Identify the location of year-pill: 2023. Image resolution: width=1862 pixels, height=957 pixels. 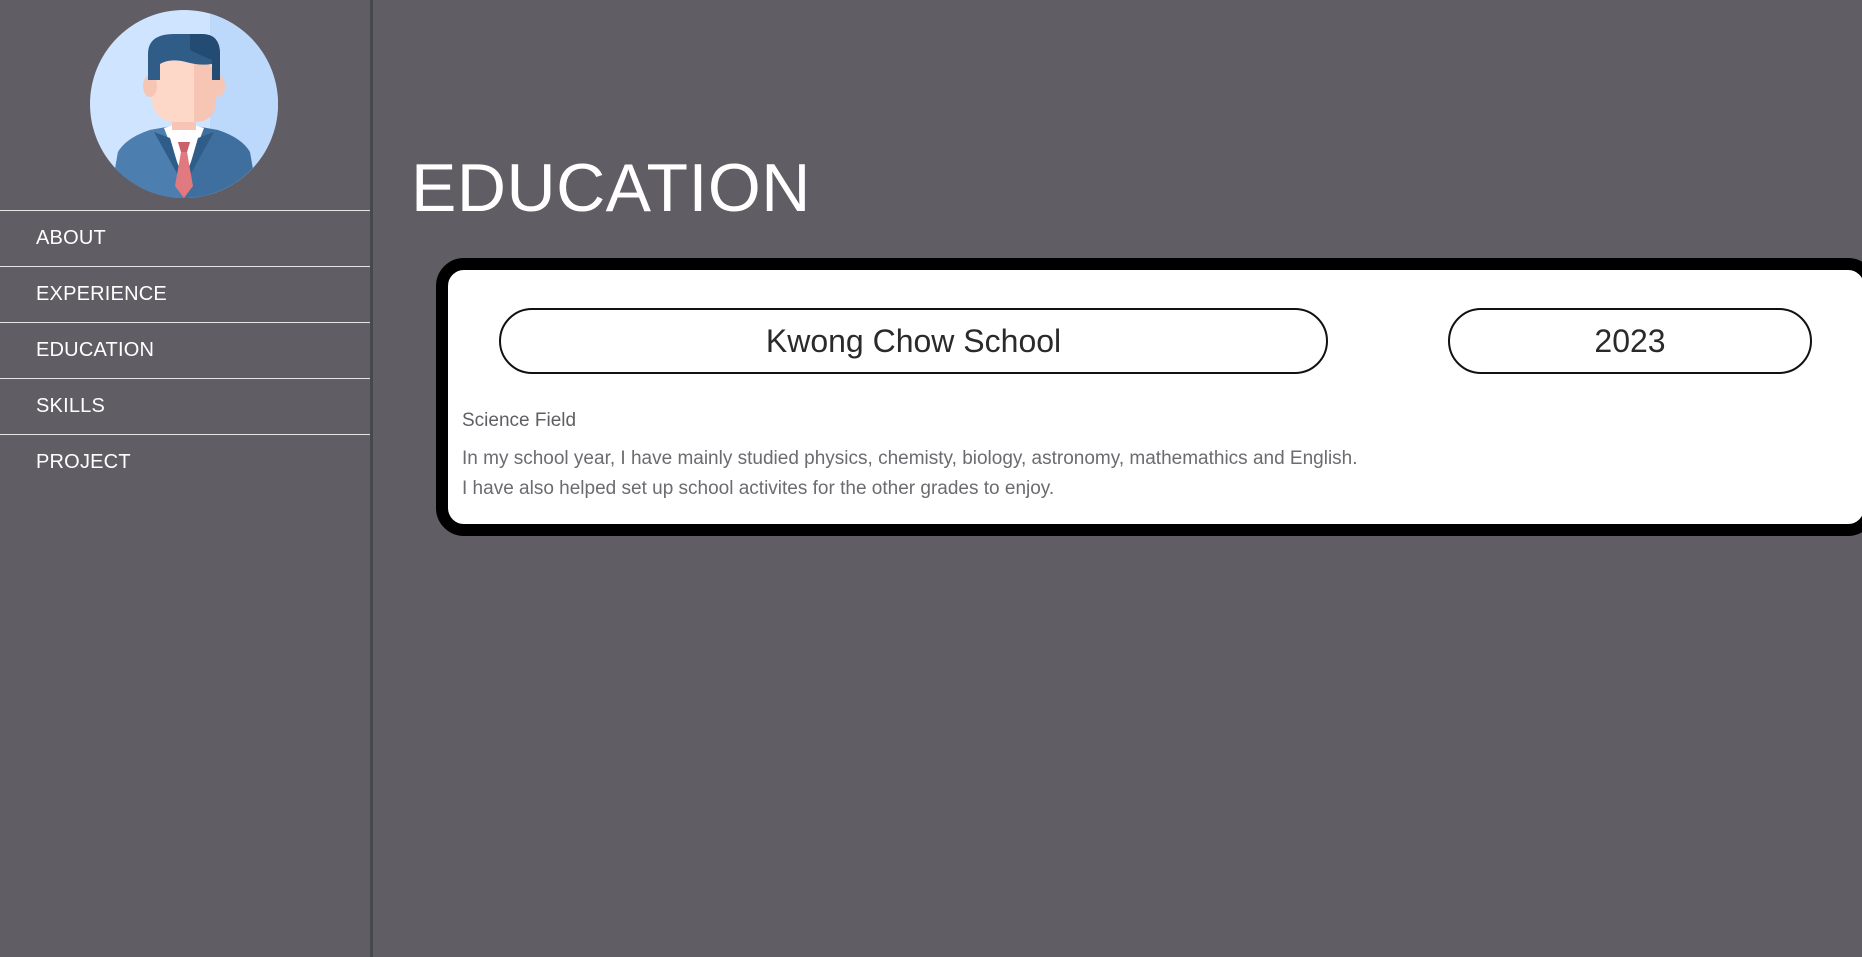
(1630, 341).